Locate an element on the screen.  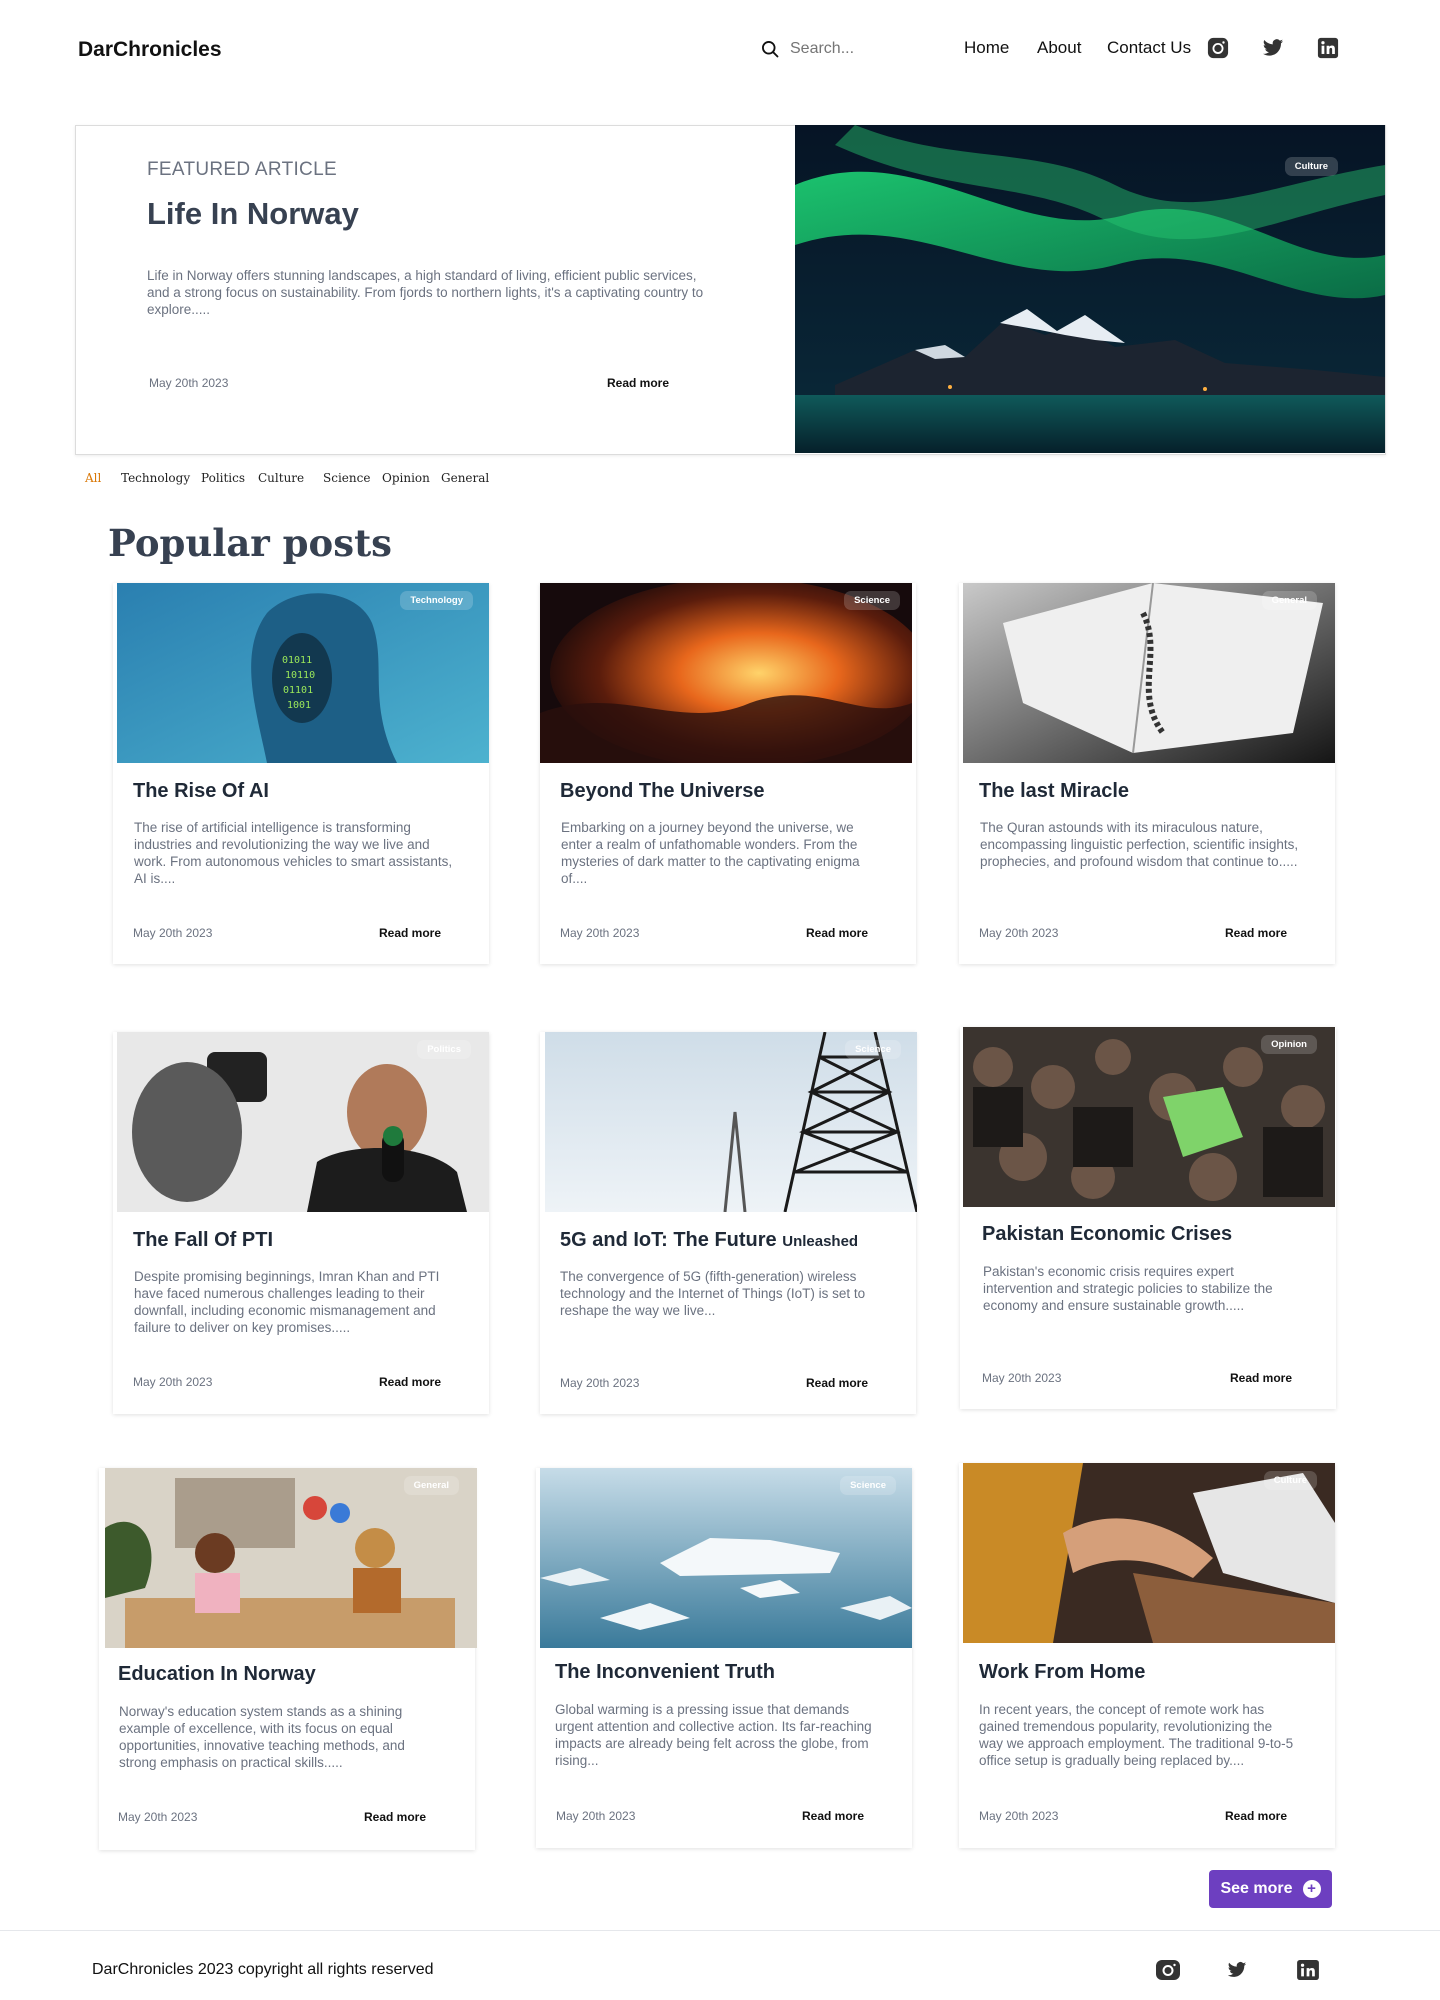
see-more-button: See more + is located at coordinates (1270, 1889).